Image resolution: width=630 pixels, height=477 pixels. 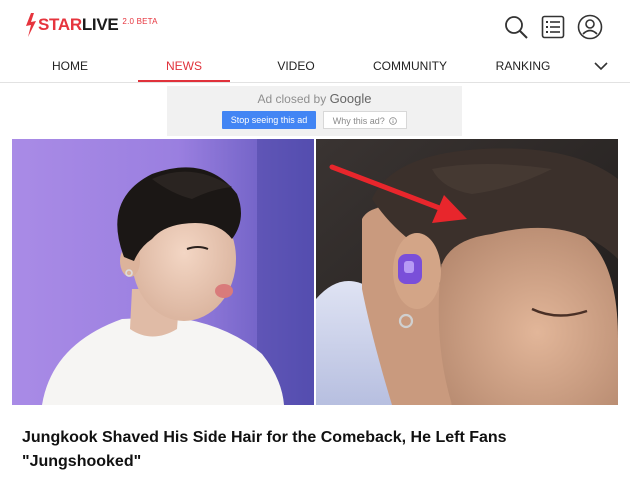 What do you see at coordinates (296, 65) in the screenshot?
I see `nav-item-video: VIDEO` at bounding box center [296, 65].